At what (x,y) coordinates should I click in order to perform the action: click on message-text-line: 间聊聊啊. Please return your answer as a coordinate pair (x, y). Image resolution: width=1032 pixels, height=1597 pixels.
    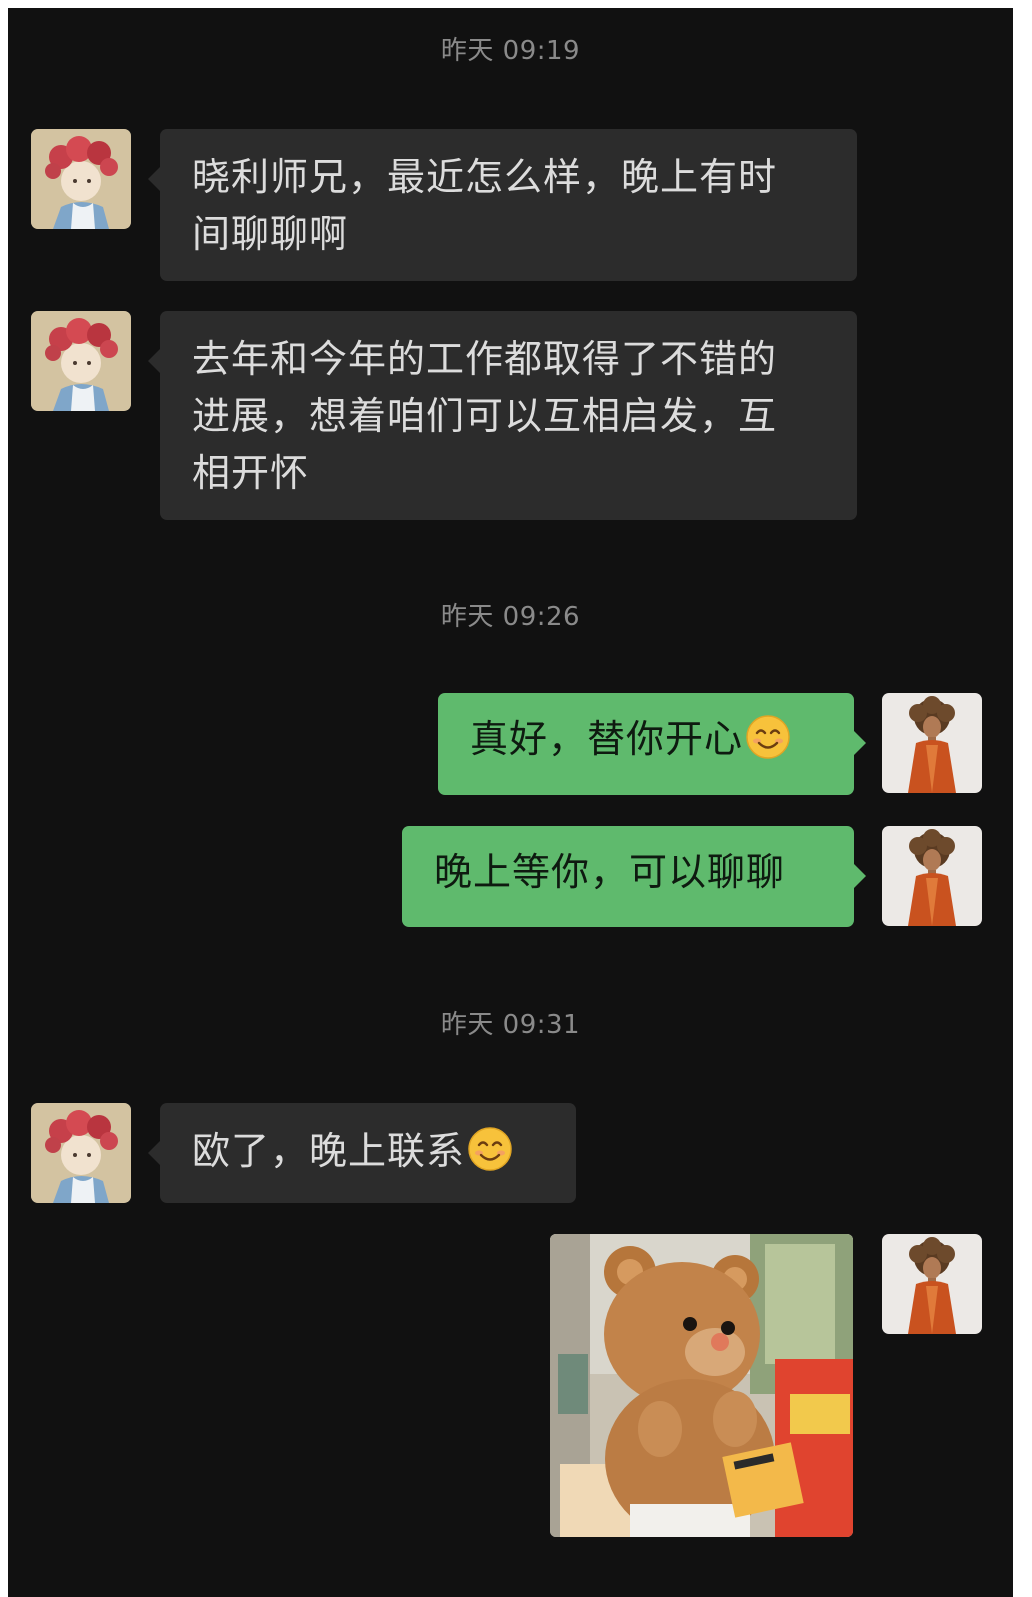
    Looking at the image, I should click on (270, 234).